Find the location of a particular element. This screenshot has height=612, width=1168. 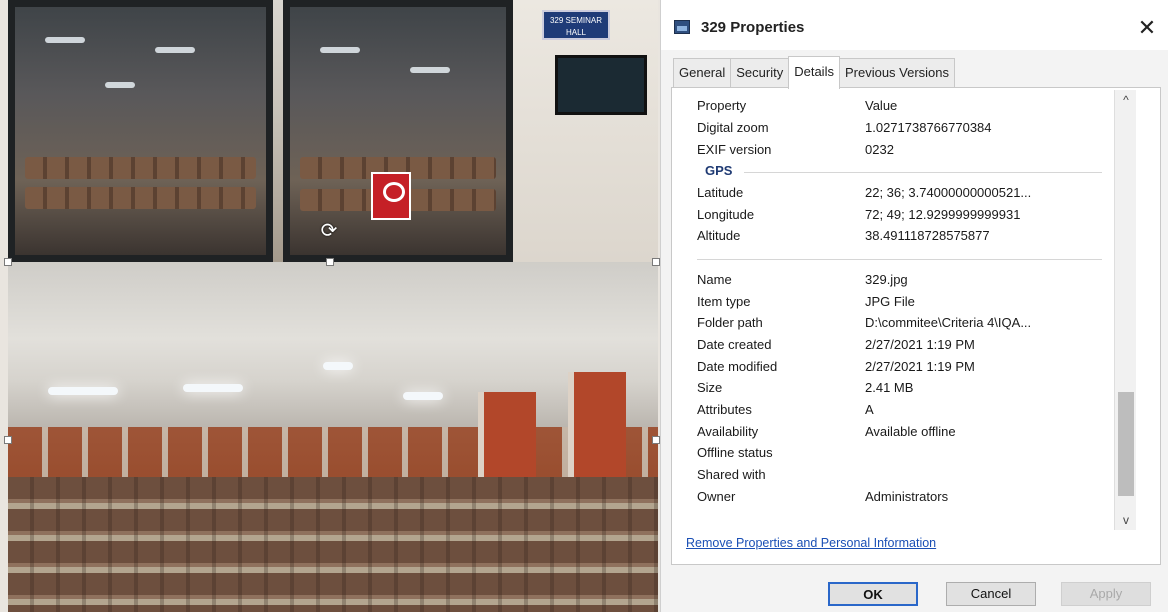

tab-details: Details is located at coordinates (814, 72).